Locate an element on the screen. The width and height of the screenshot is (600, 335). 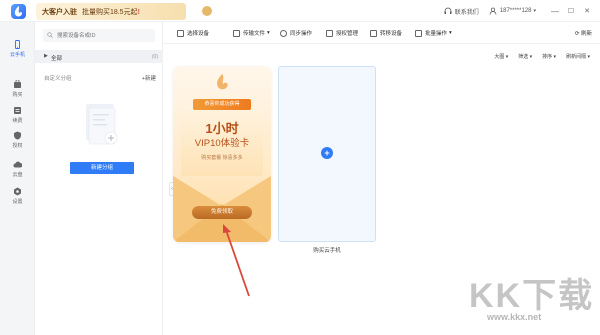
add-icon: + is located at coordinates (327, 153).